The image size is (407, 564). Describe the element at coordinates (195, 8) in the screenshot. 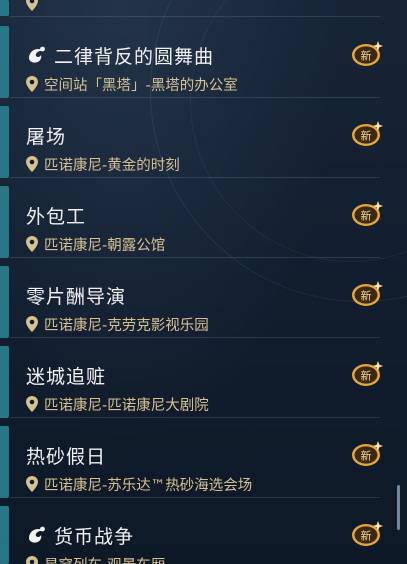

I see `quest-item` at that location.